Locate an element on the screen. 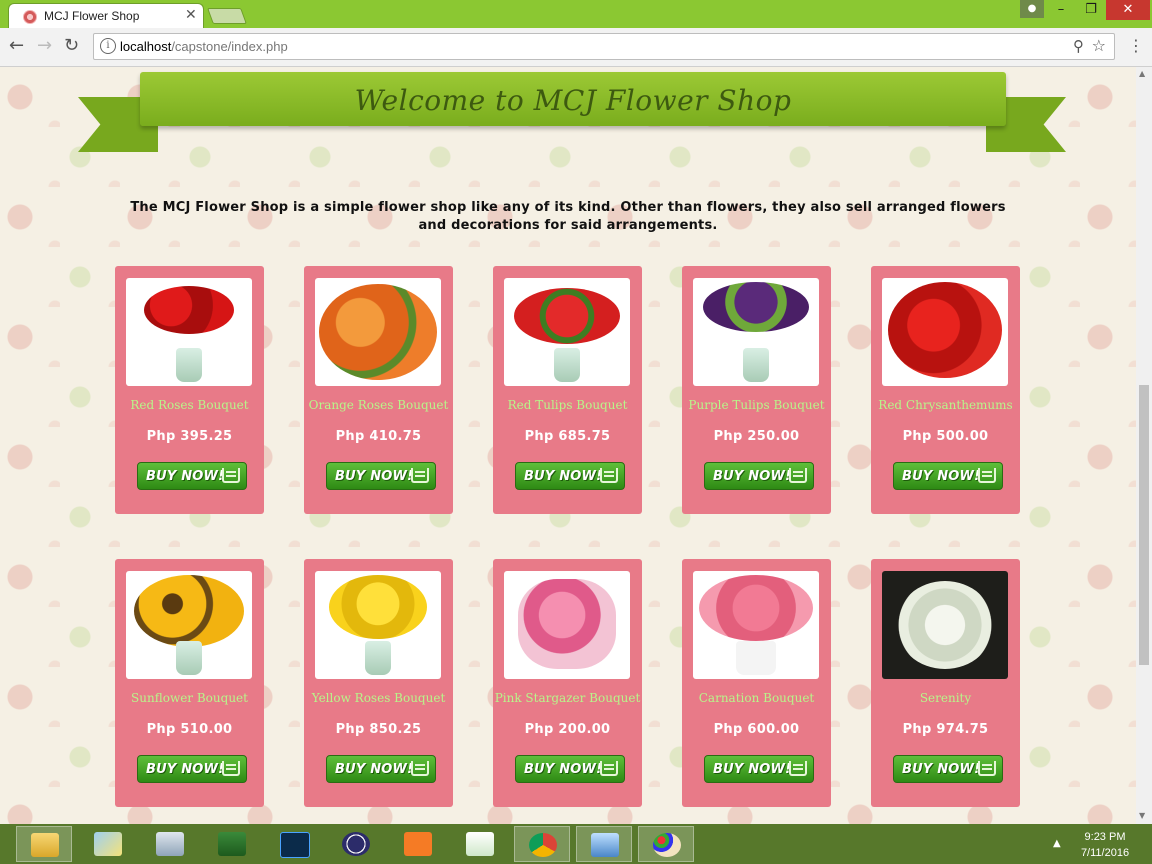 Image resolution: width=1152 pixels, height=864 pixels. product-image-red-roses is located at coordinates (189, 332).